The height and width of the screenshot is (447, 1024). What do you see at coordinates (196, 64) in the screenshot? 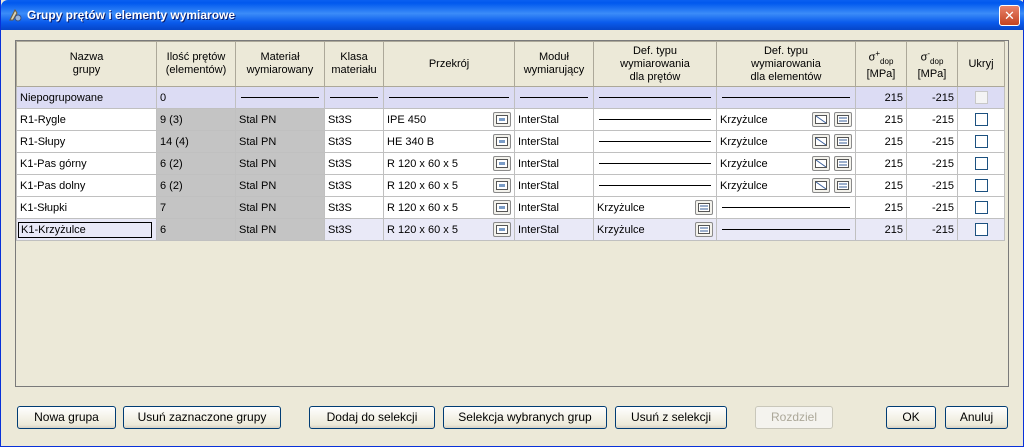
I see `col-header-ilosc: Ilość prętów (elementów)` at bounding box center [196, 64].